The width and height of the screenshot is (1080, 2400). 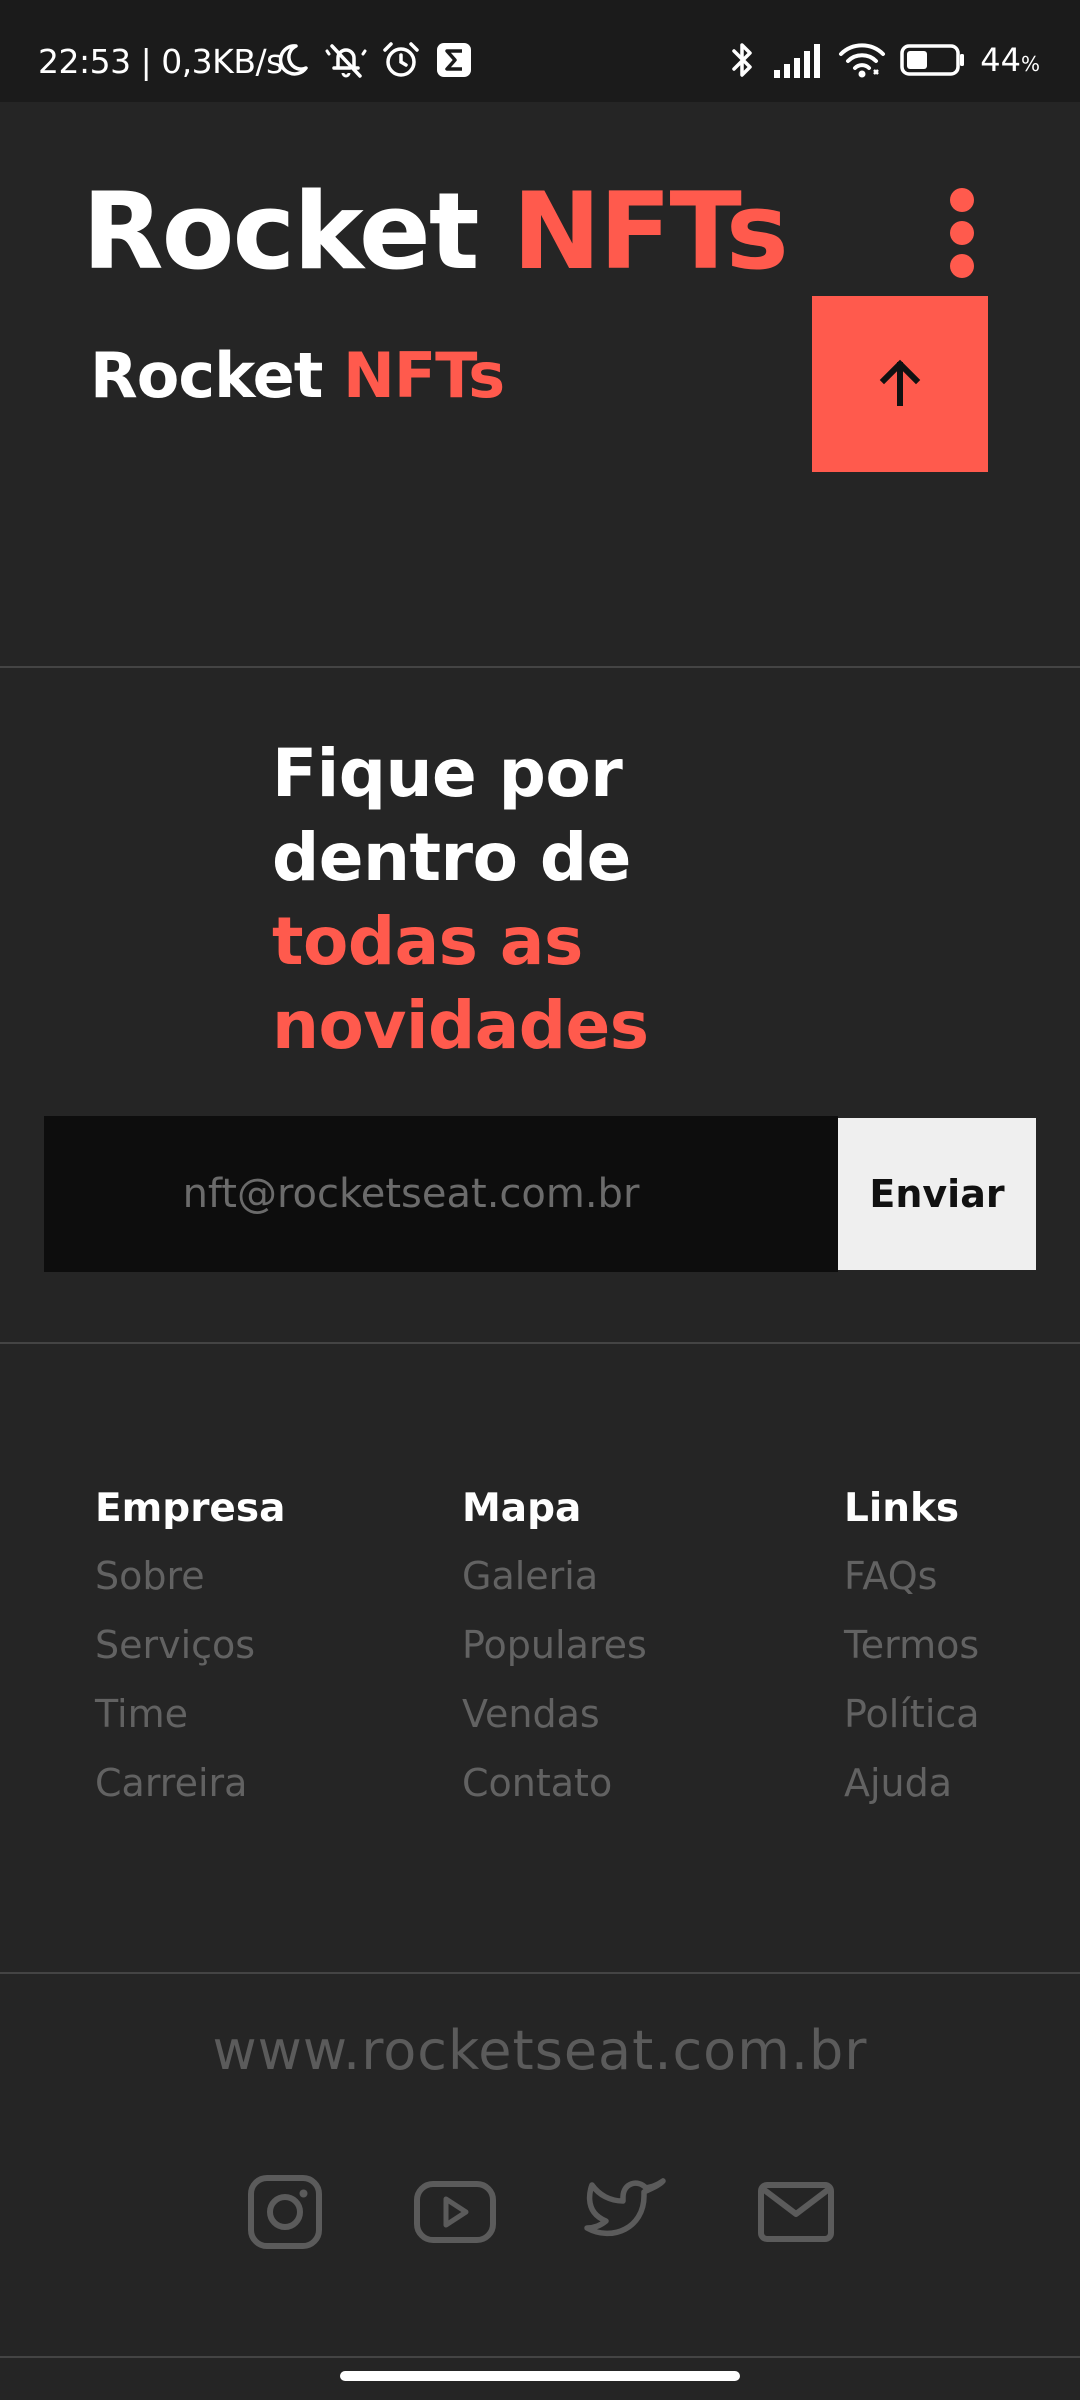 I want to click on youtube-link, so click(x=455, y=2214).